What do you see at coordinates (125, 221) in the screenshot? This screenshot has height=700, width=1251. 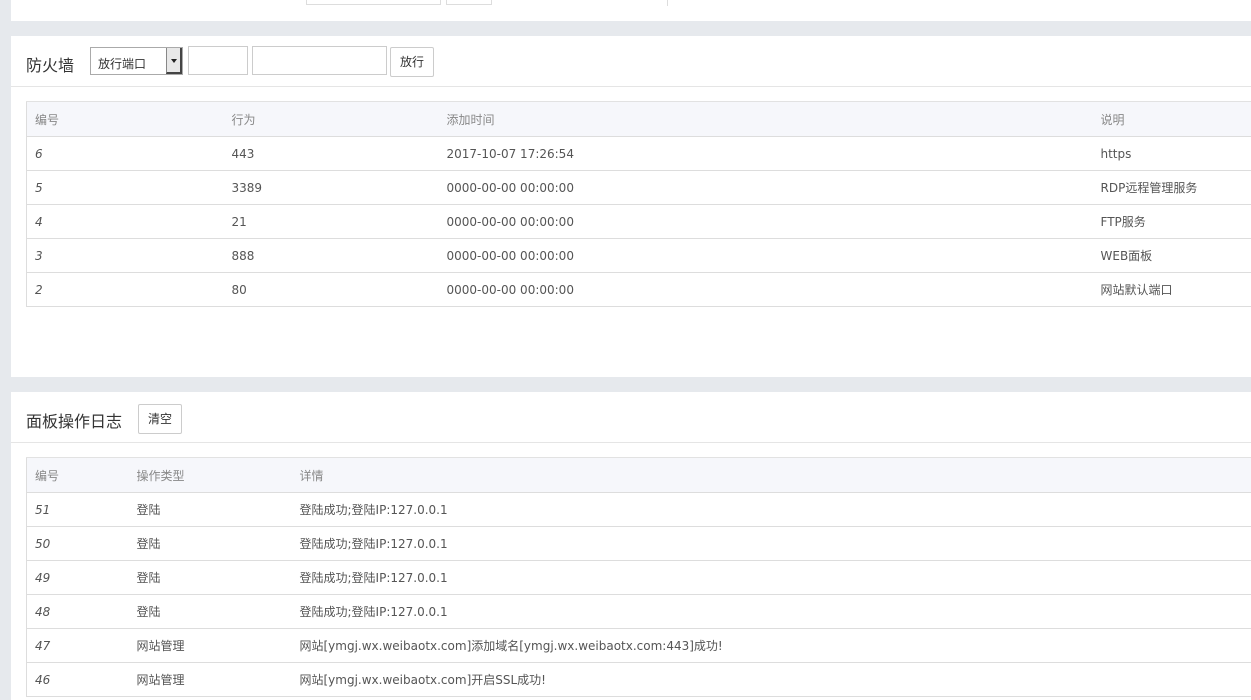 I see `row-id: 4` at bounding box center [125, 221].